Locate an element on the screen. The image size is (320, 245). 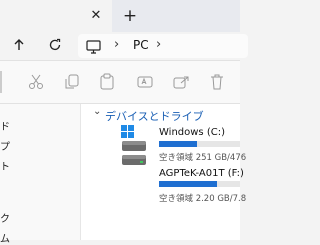
drive-usage-fill-f is located at coordinates (188, 184).